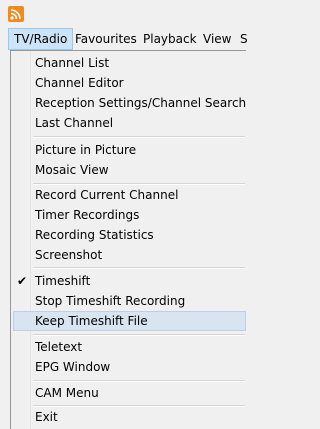 The image size is (320, 429). I want to click on menu-item-label: Reception Settings/Channel Search, so click(141, 103).